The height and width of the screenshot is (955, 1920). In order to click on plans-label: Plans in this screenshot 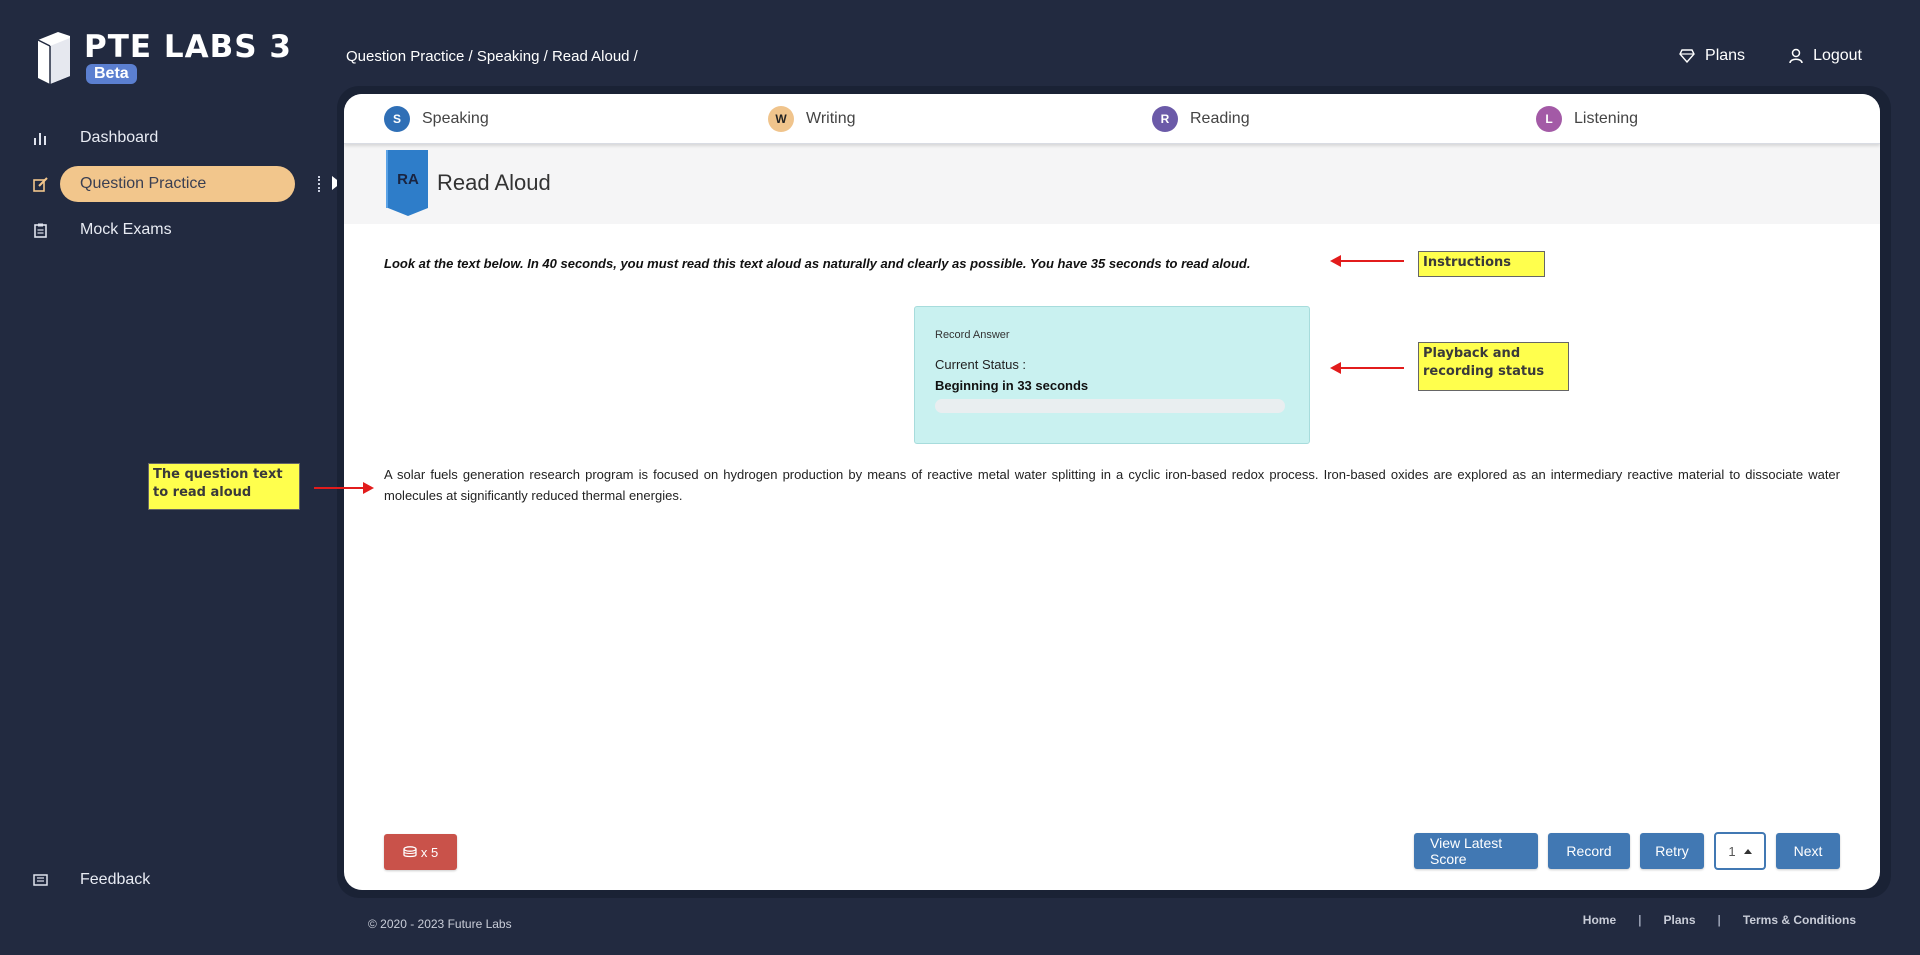, I will do `click(1725, 55)`.